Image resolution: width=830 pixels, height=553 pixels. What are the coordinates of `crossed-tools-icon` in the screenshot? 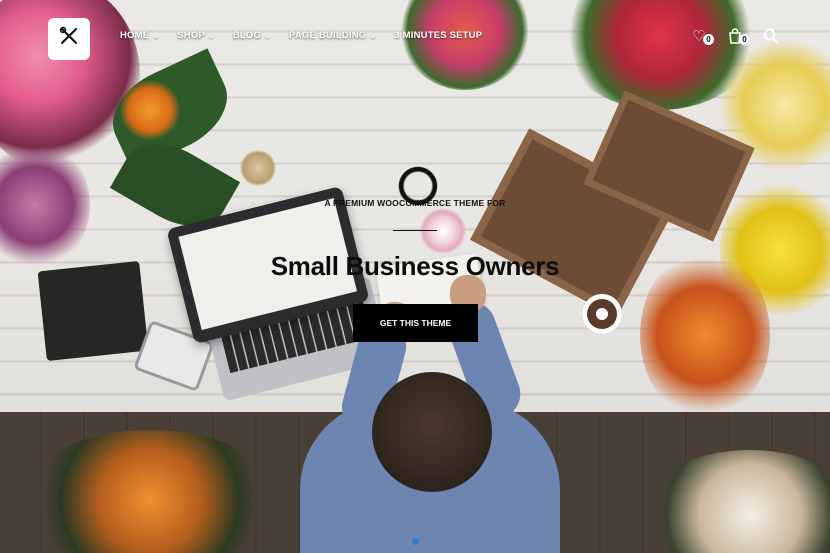 It's located at (69, 39).